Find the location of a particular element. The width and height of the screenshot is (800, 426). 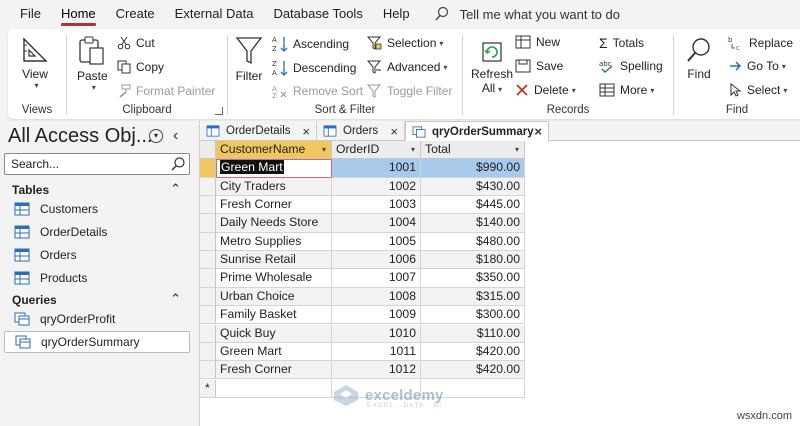

table-cell: $350.00 is located at coordinates (473, 278).